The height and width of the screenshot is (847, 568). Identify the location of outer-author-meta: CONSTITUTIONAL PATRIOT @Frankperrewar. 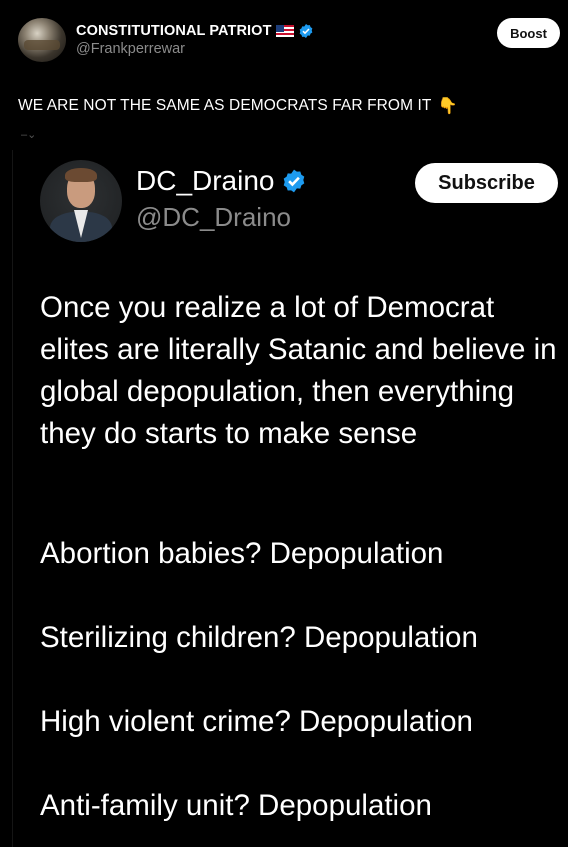
(195, 40).